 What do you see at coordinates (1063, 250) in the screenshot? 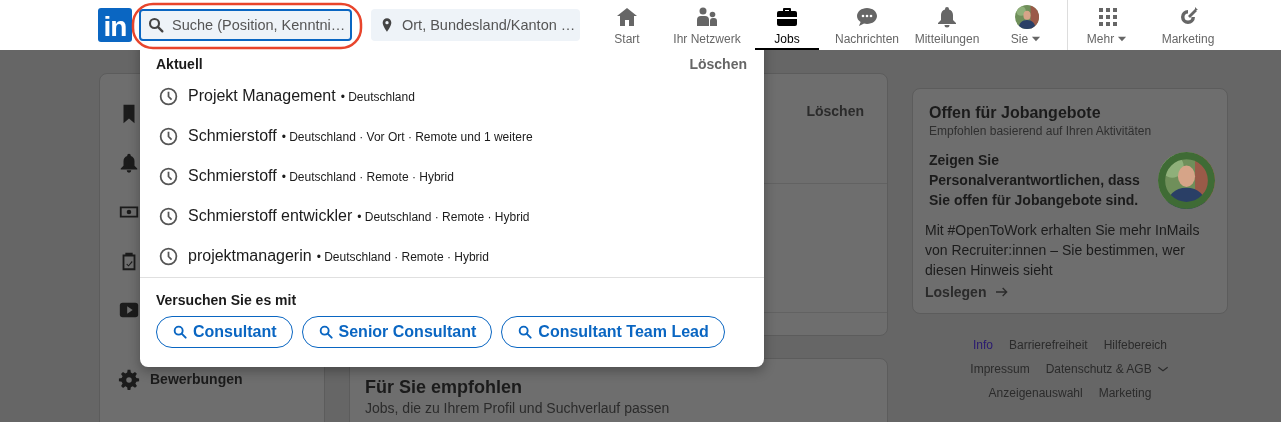
I see `card-description: Mit #OpenToWork erhalten Sie mehr InMails von Recruiter:innen – Sie bestimmen, wer diesen Hinweis sieht` at bounding box center [1063, 250].